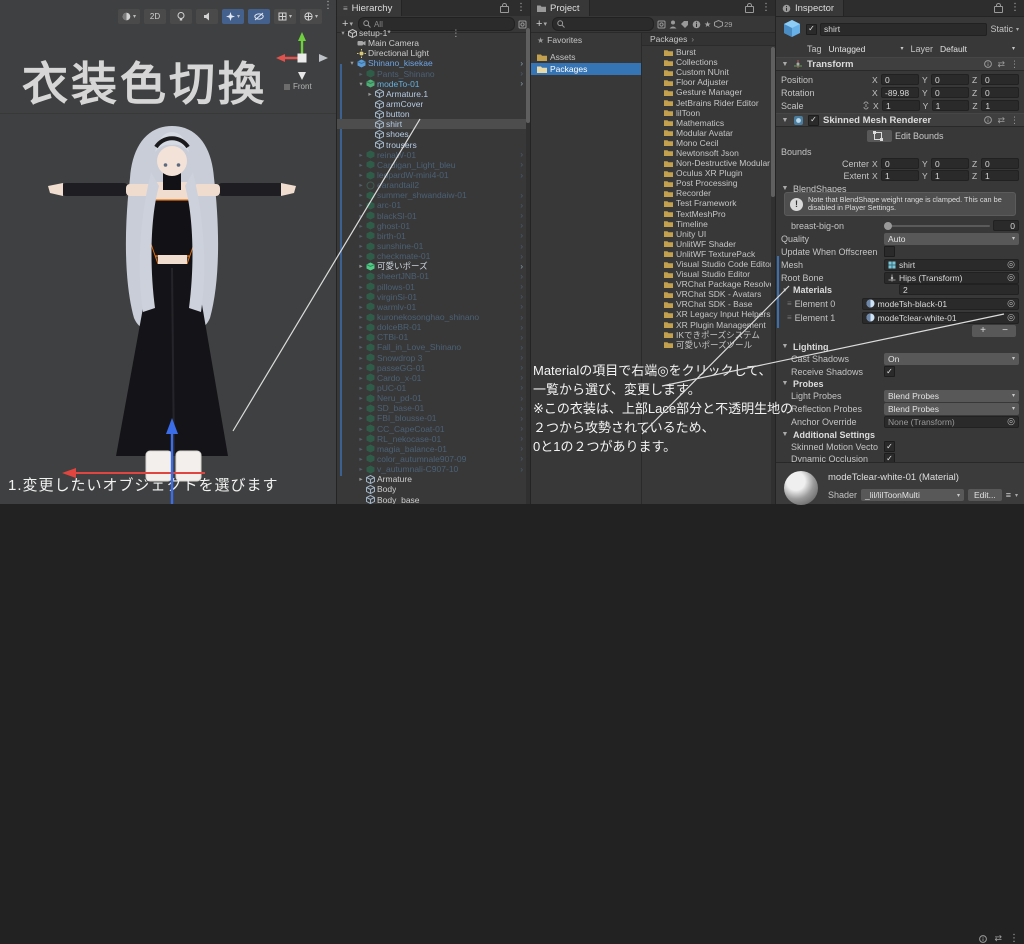  Describe the element at coordinates (431, 337) in the screenshot. I see `hierarchy-row: ▸ CTBi-01 ›` at that location.